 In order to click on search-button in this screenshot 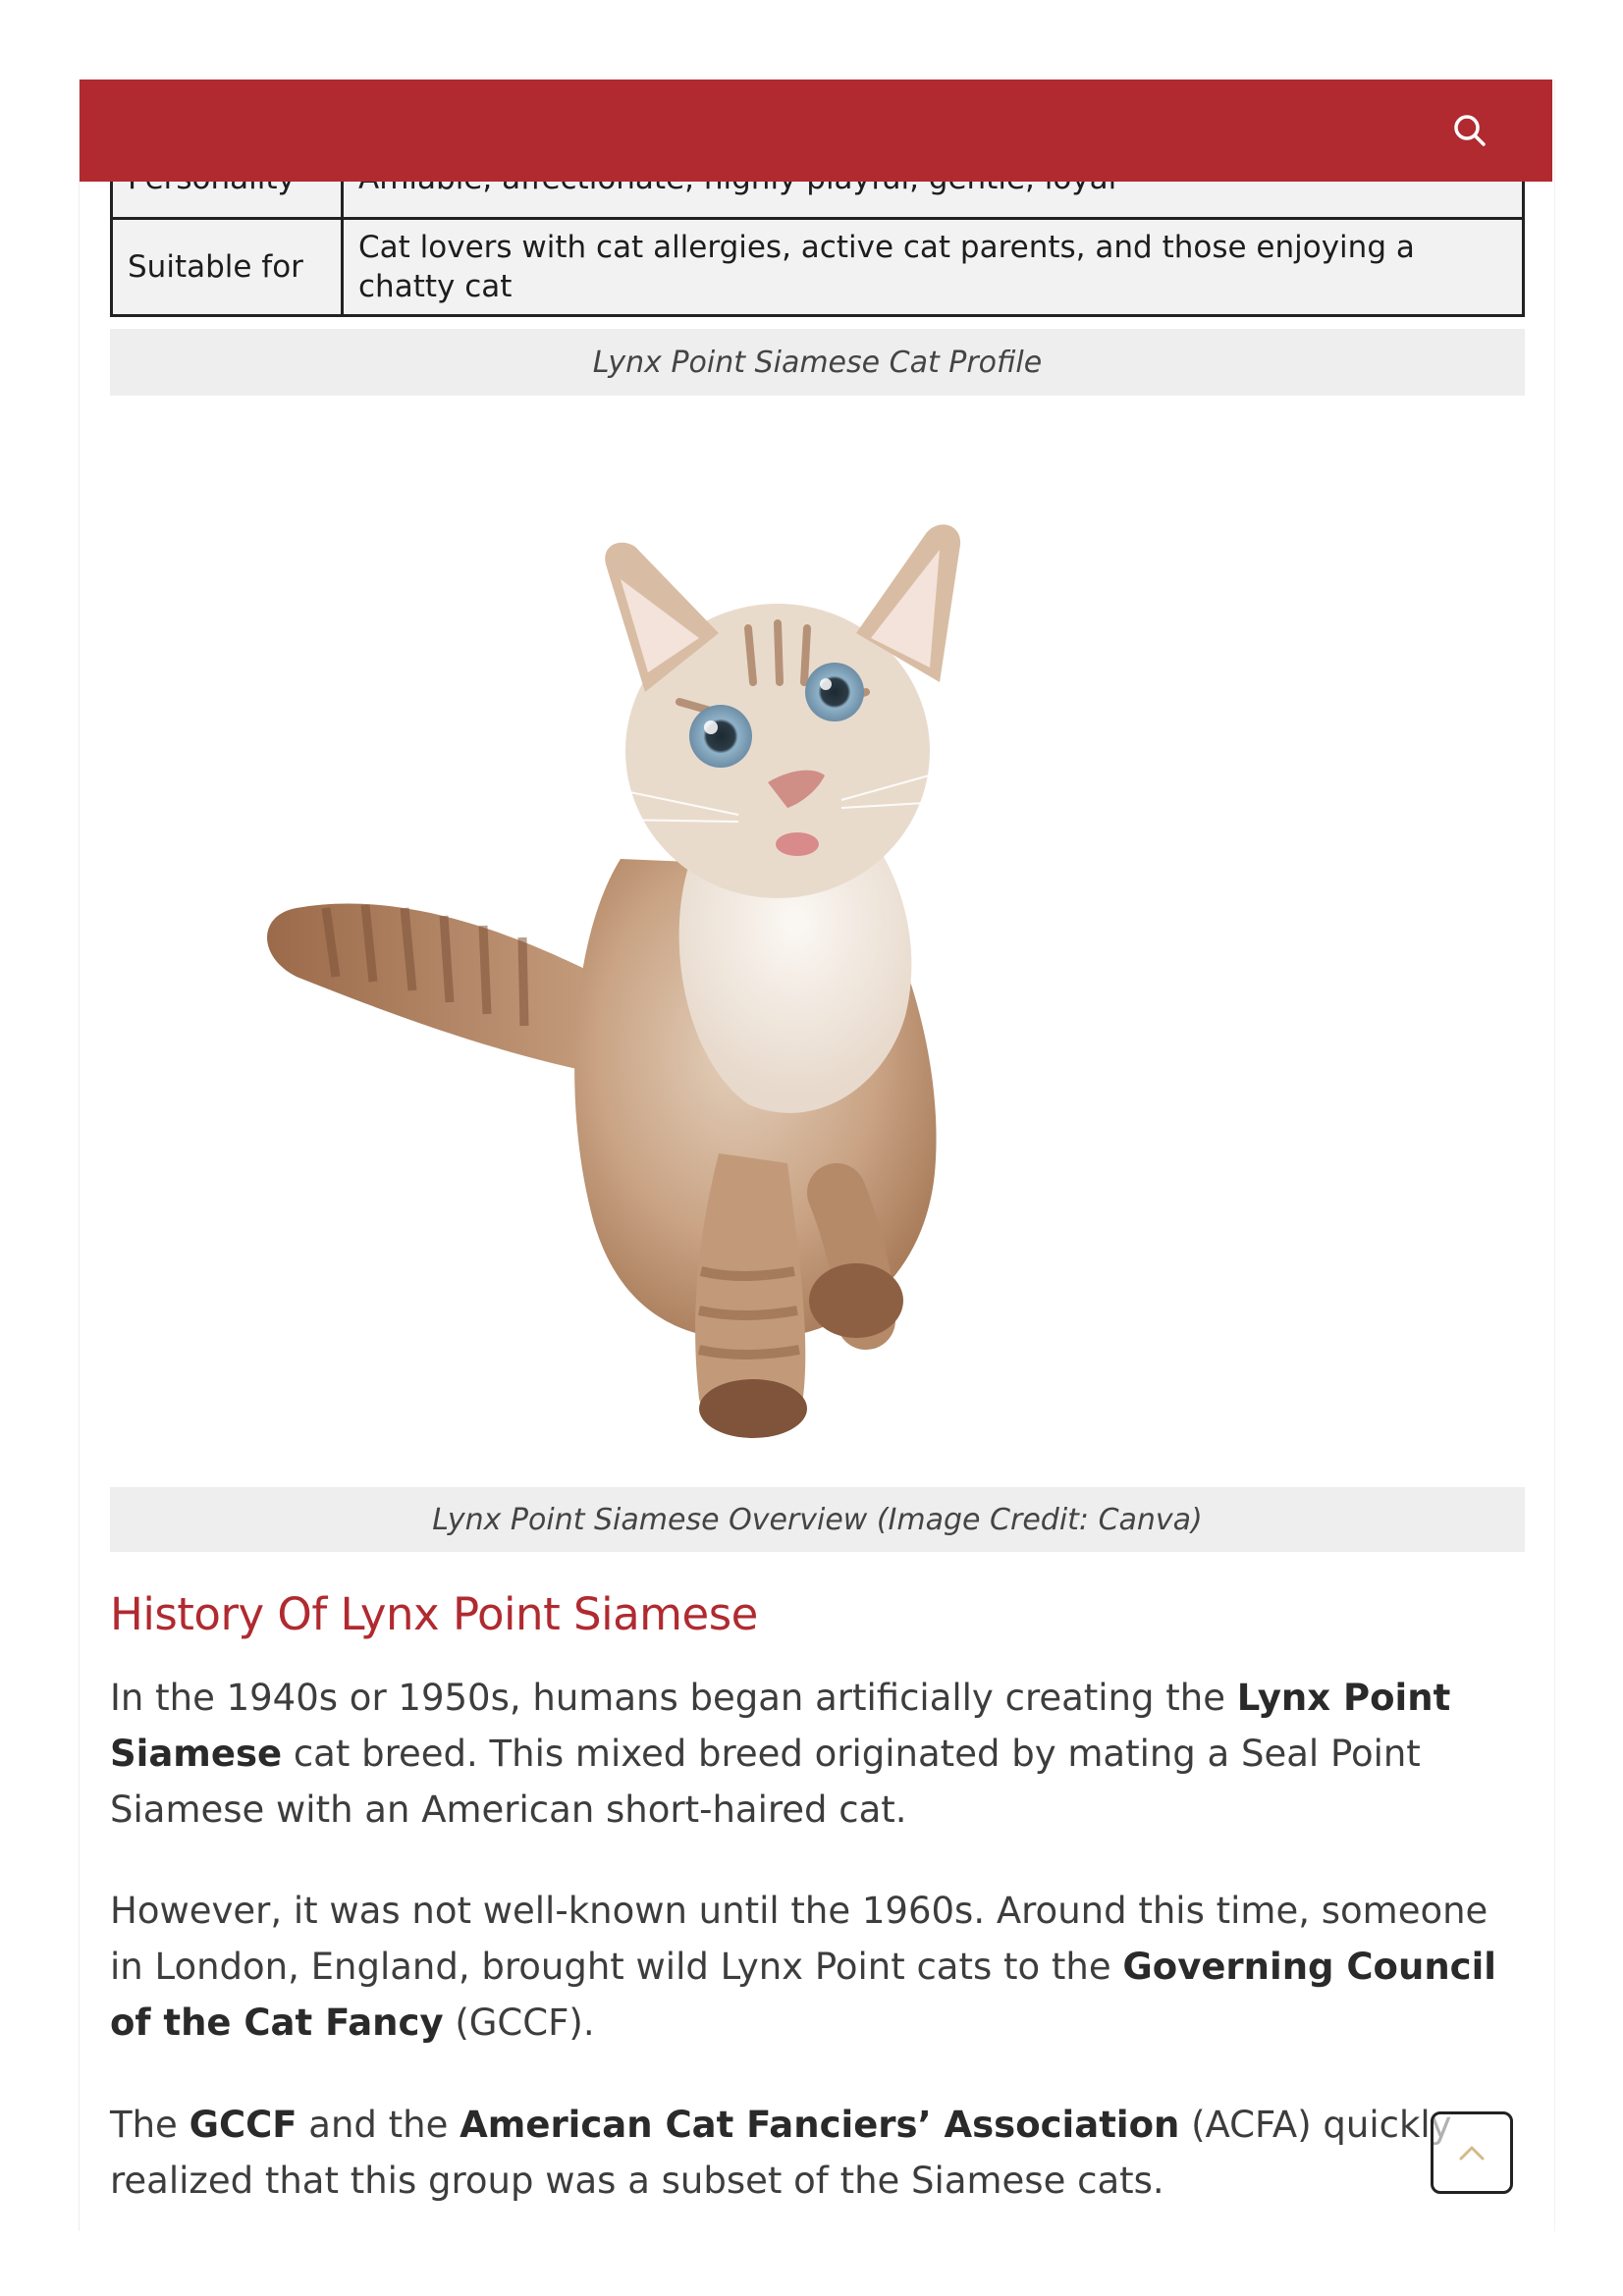, I will do `click(1469, 130)`.